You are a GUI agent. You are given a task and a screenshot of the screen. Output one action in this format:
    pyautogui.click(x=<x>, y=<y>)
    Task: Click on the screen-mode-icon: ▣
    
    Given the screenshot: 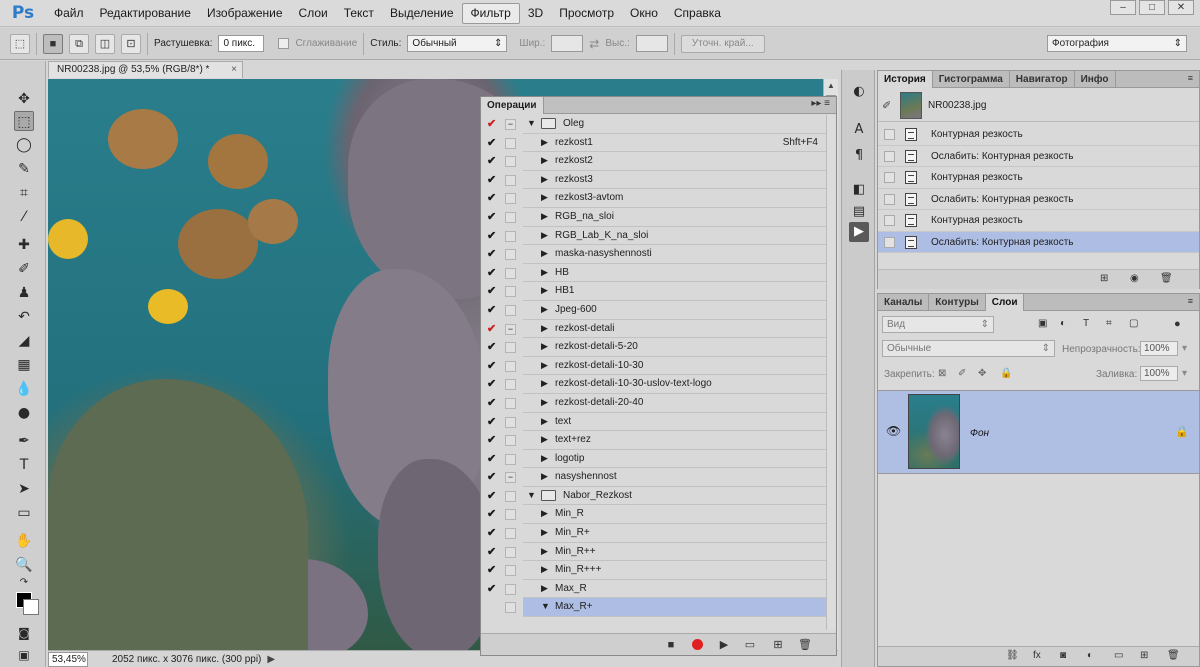 What is the action you would take?
    pyautogui.click(x=24, y=655)
    